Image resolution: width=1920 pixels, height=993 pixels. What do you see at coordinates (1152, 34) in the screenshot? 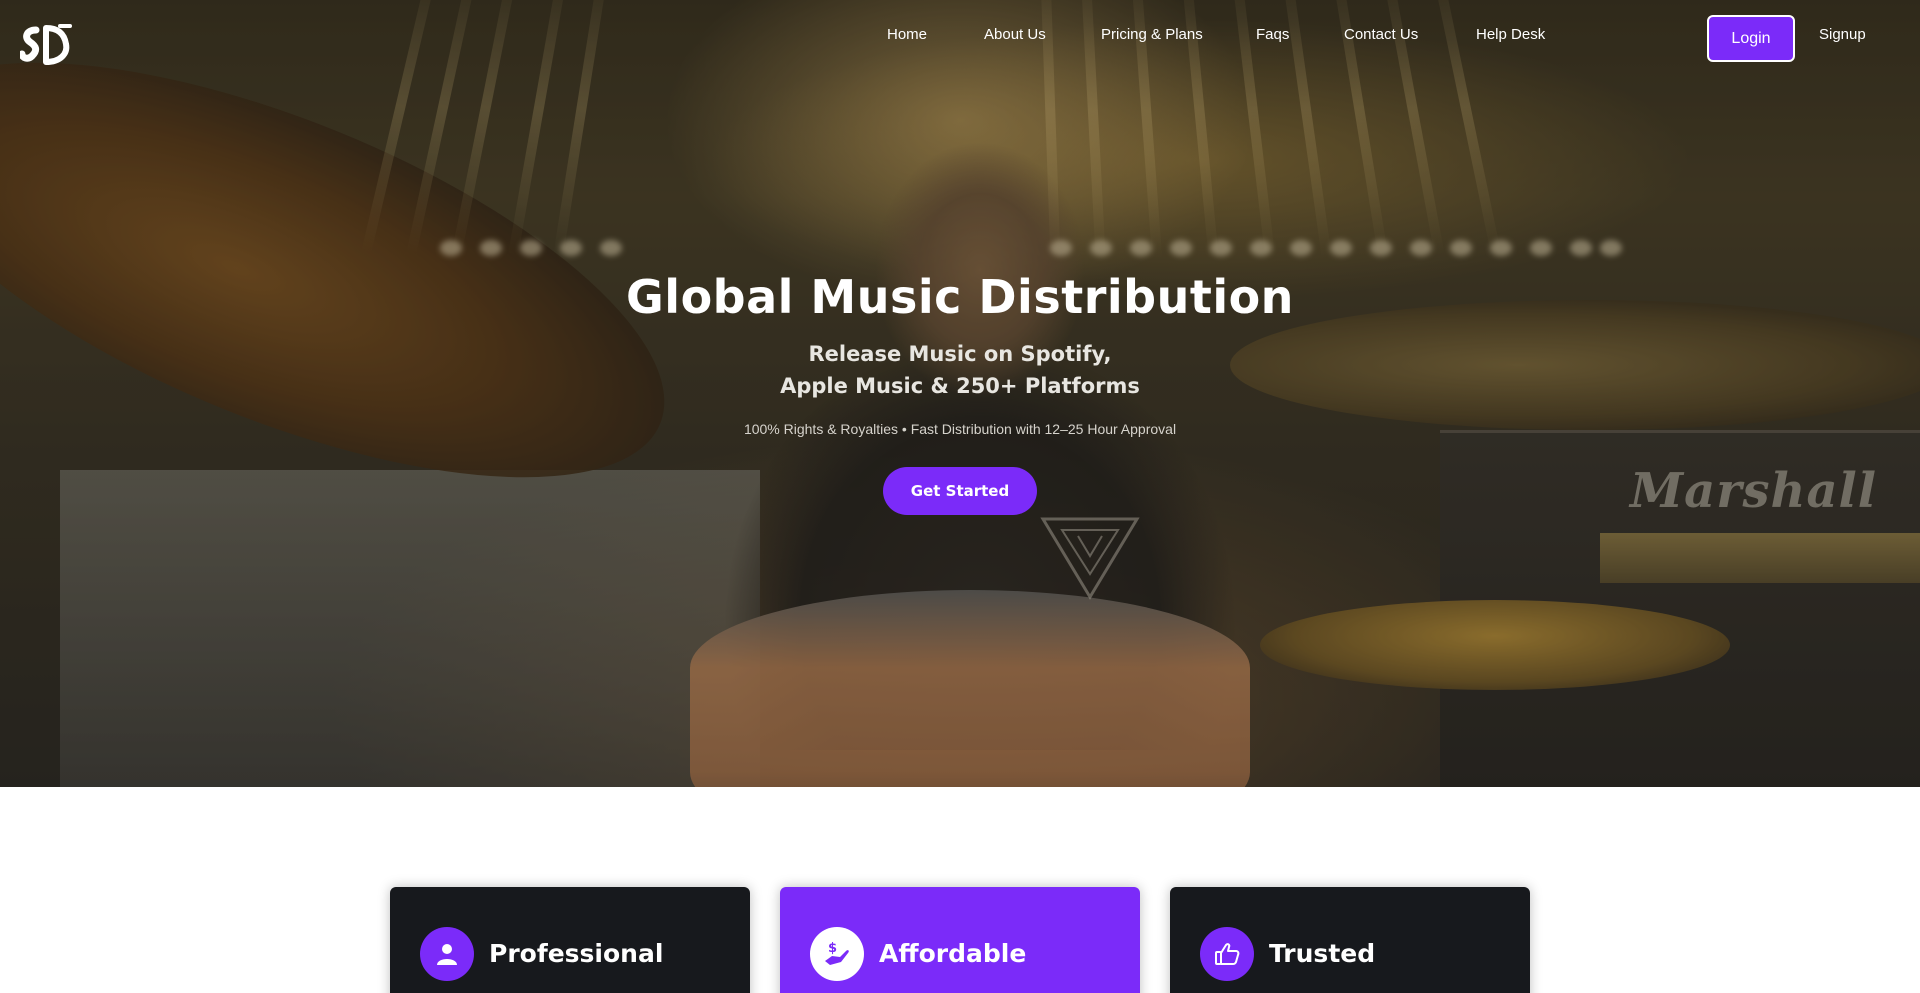
I see `nav-pricing-plans: Pricing & Plans` at bounding box center [1152, 34].